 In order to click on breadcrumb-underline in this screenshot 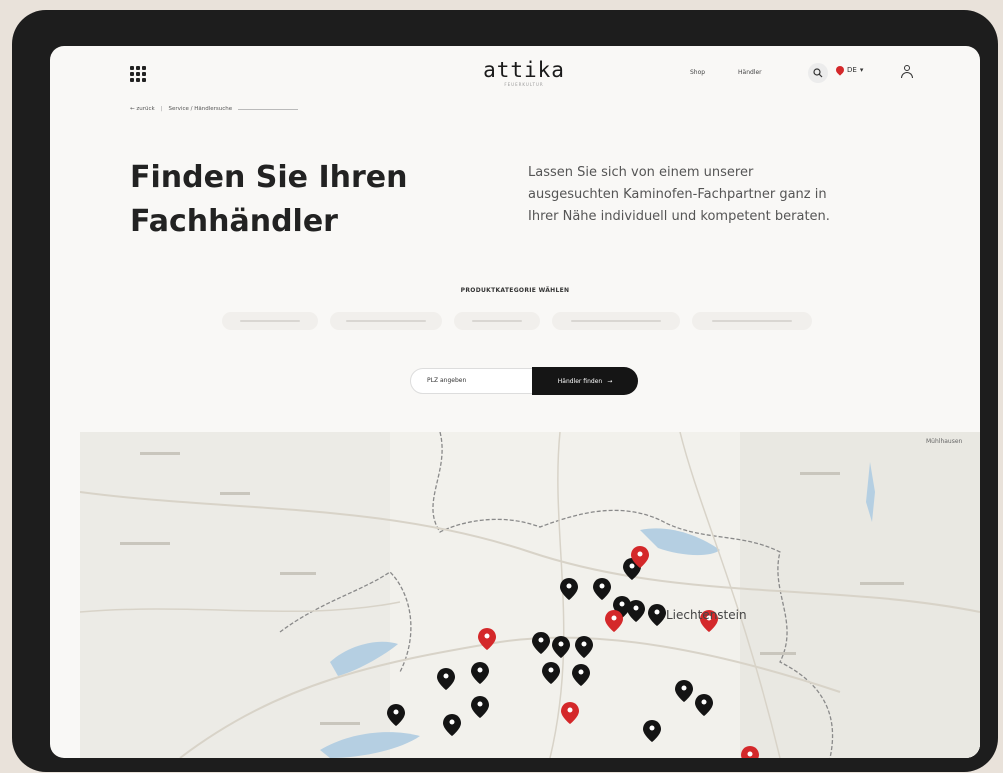, I will do `click(268, 109)`.